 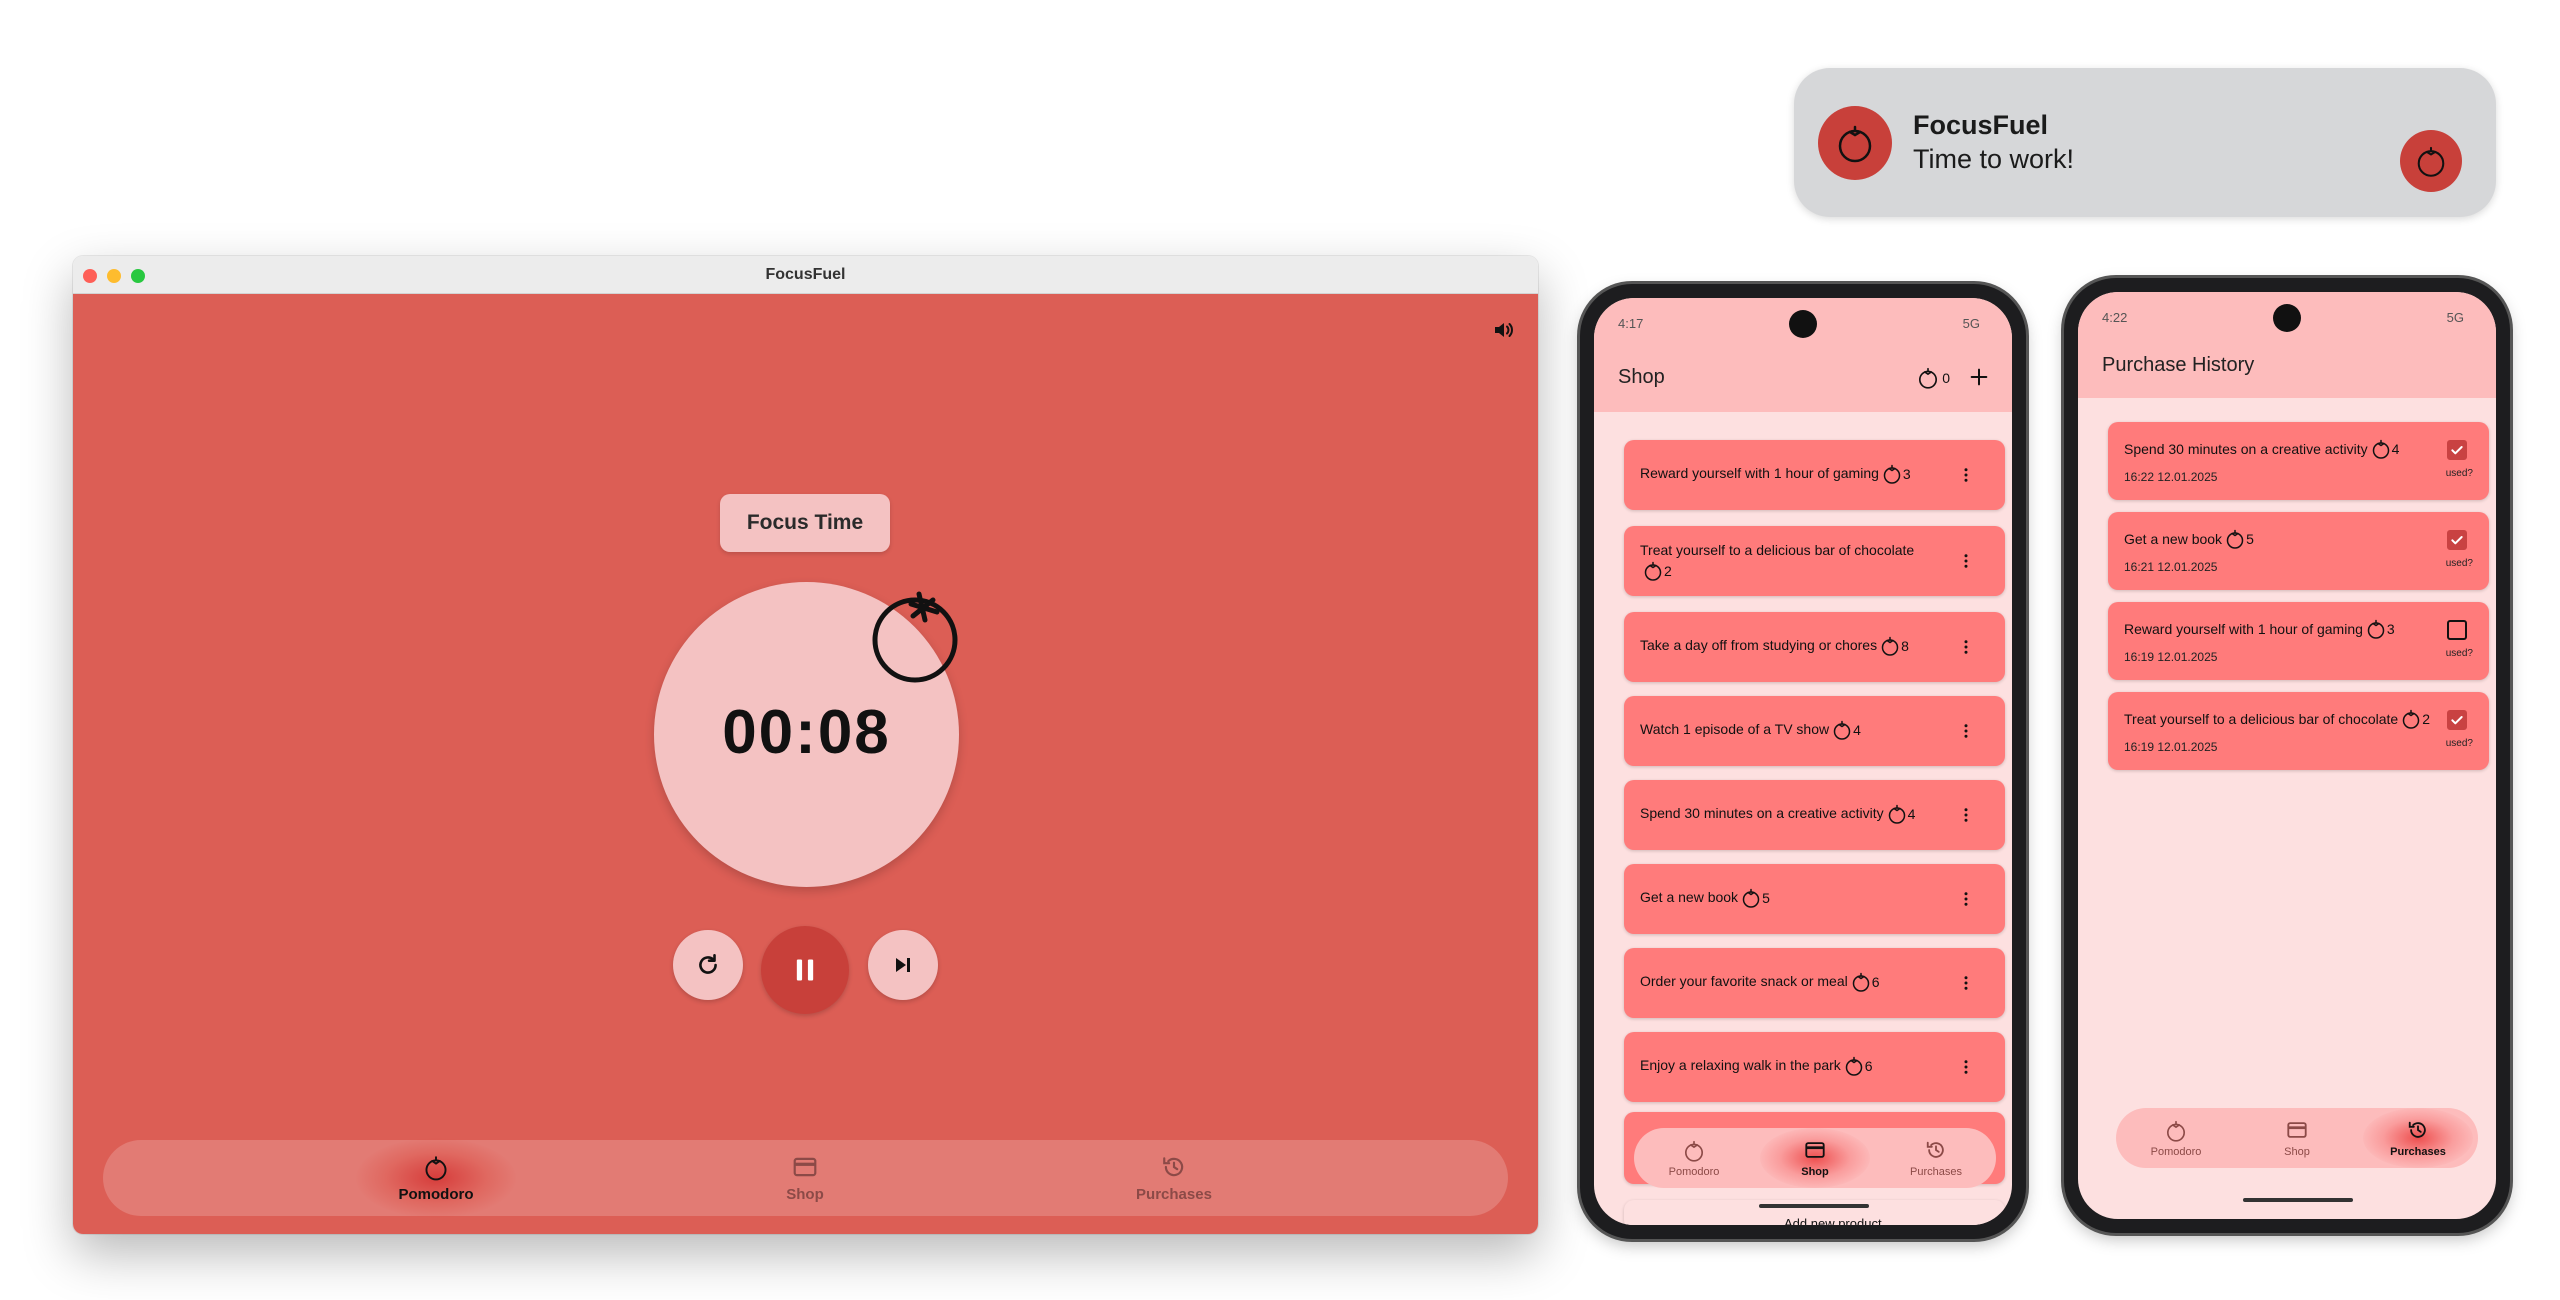 What do you see at coordinates (1759, 473) in the screenshot?
I see `item-title: Reward yourself with 1 hour of gaming` at bounding box center [1759, 473].